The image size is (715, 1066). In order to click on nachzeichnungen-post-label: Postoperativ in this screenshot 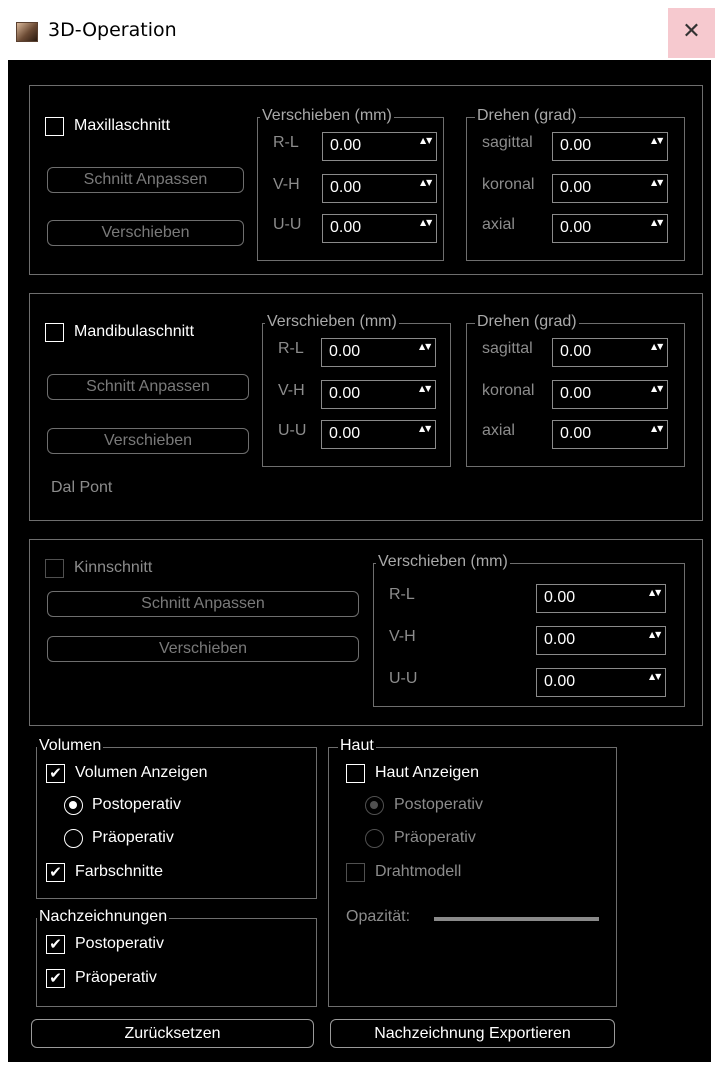, I will do `click(119, 944)`.